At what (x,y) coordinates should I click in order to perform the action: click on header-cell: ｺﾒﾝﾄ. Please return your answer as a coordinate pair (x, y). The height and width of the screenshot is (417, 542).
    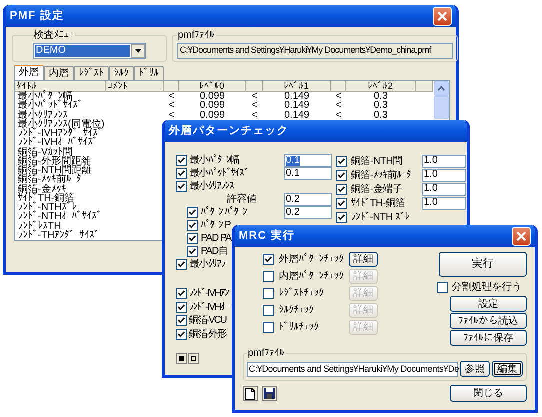
    Looking at the image, I should click on (135, 86).